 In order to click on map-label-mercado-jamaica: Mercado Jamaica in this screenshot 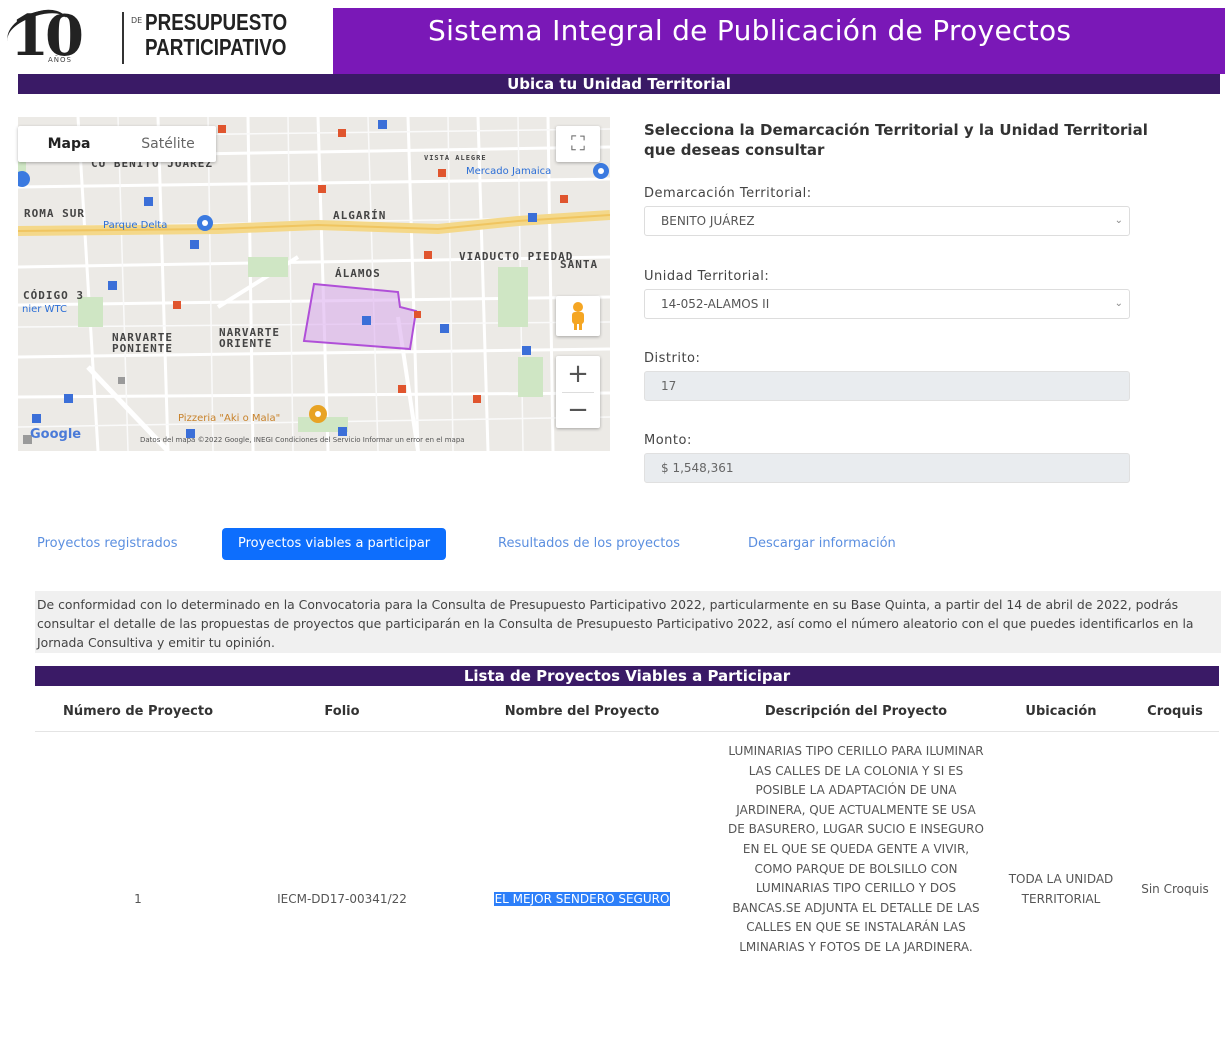, I will do `click(509, 171)`.